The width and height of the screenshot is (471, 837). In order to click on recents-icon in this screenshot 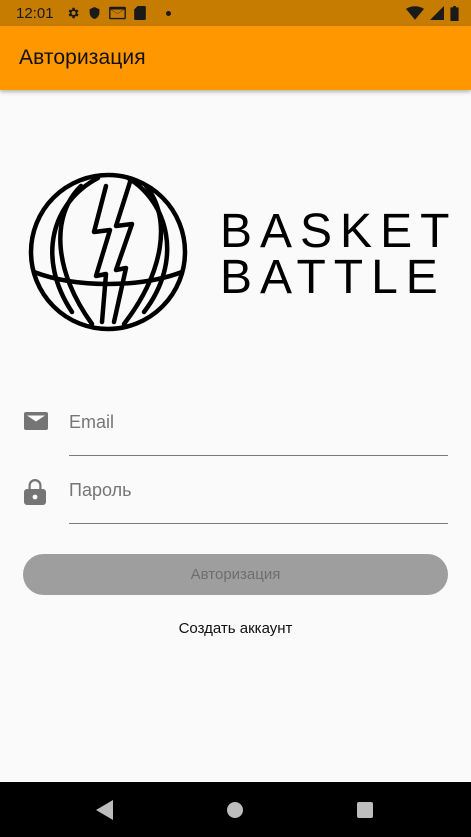, I will do `click(365, 809)`.